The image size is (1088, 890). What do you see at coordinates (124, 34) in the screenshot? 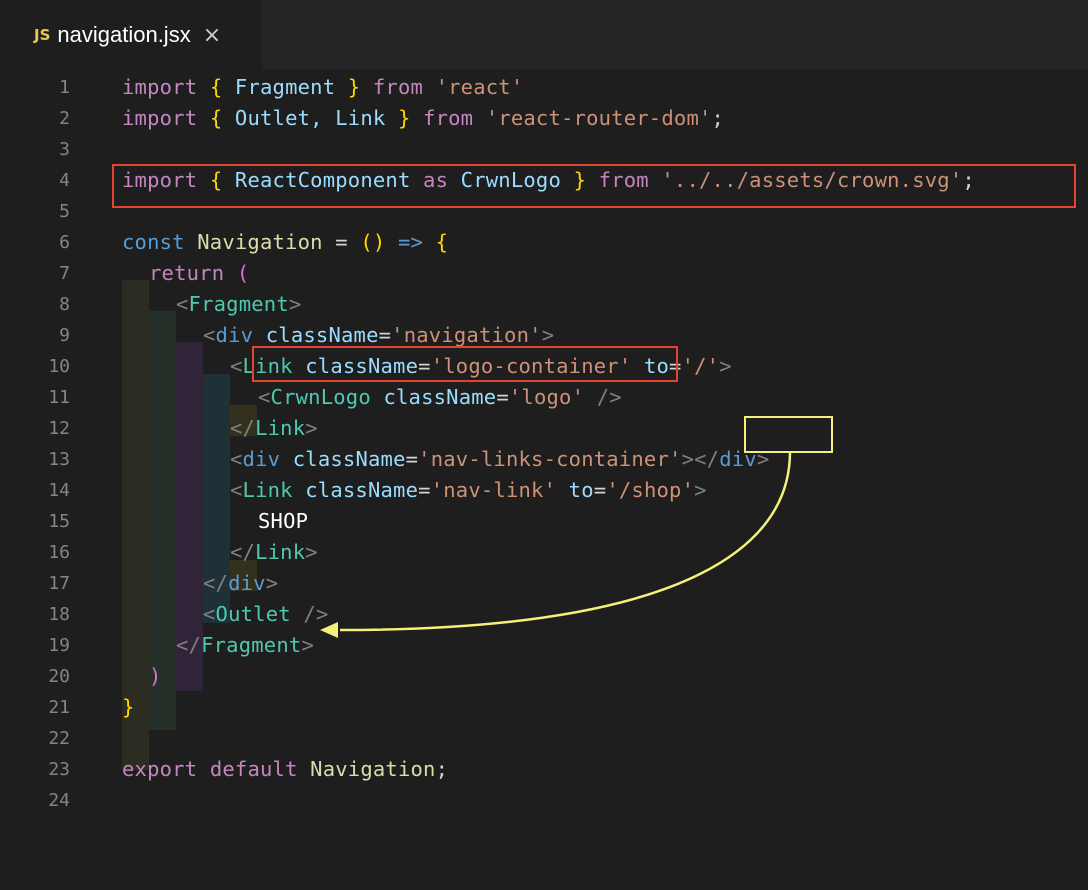
I see `tab-filename: navigation.jsx` at bounding box center [124, 34].